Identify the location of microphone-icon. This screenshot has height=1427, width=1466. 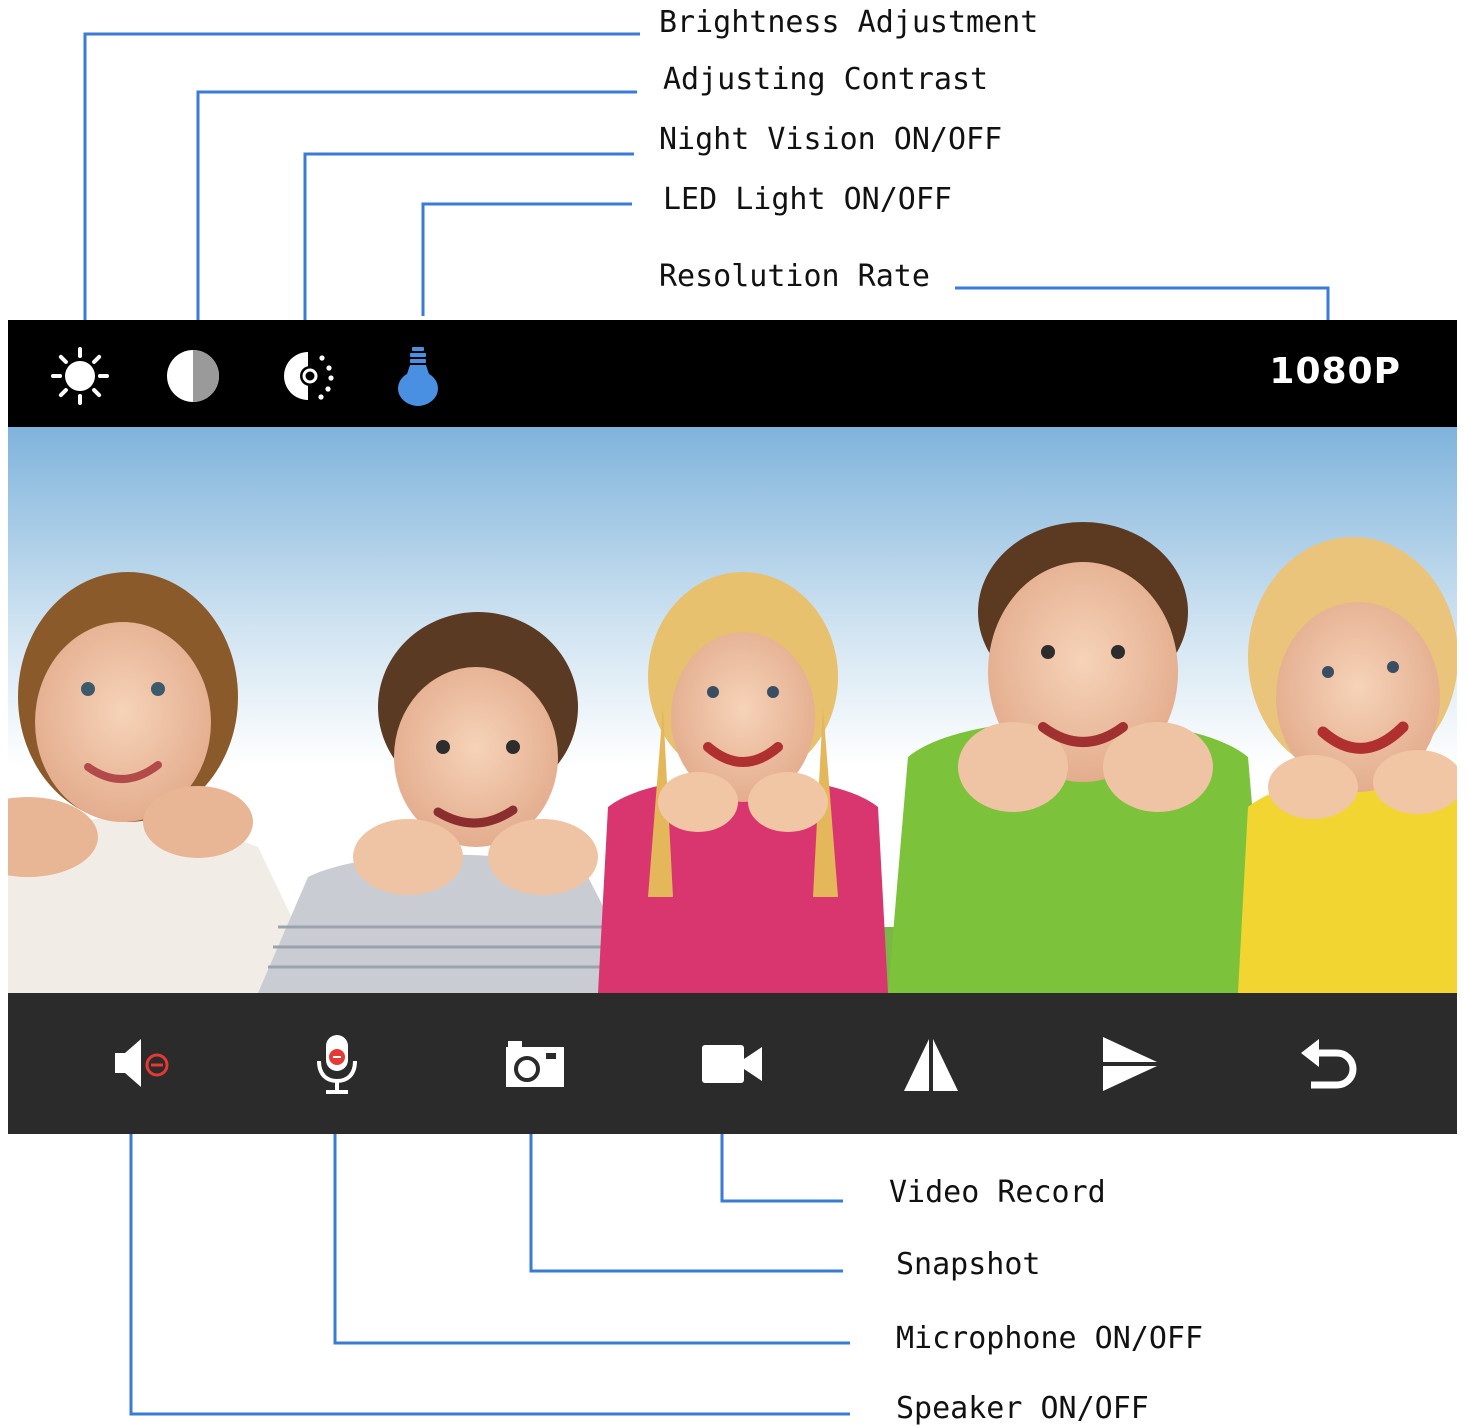
(337, 1064).